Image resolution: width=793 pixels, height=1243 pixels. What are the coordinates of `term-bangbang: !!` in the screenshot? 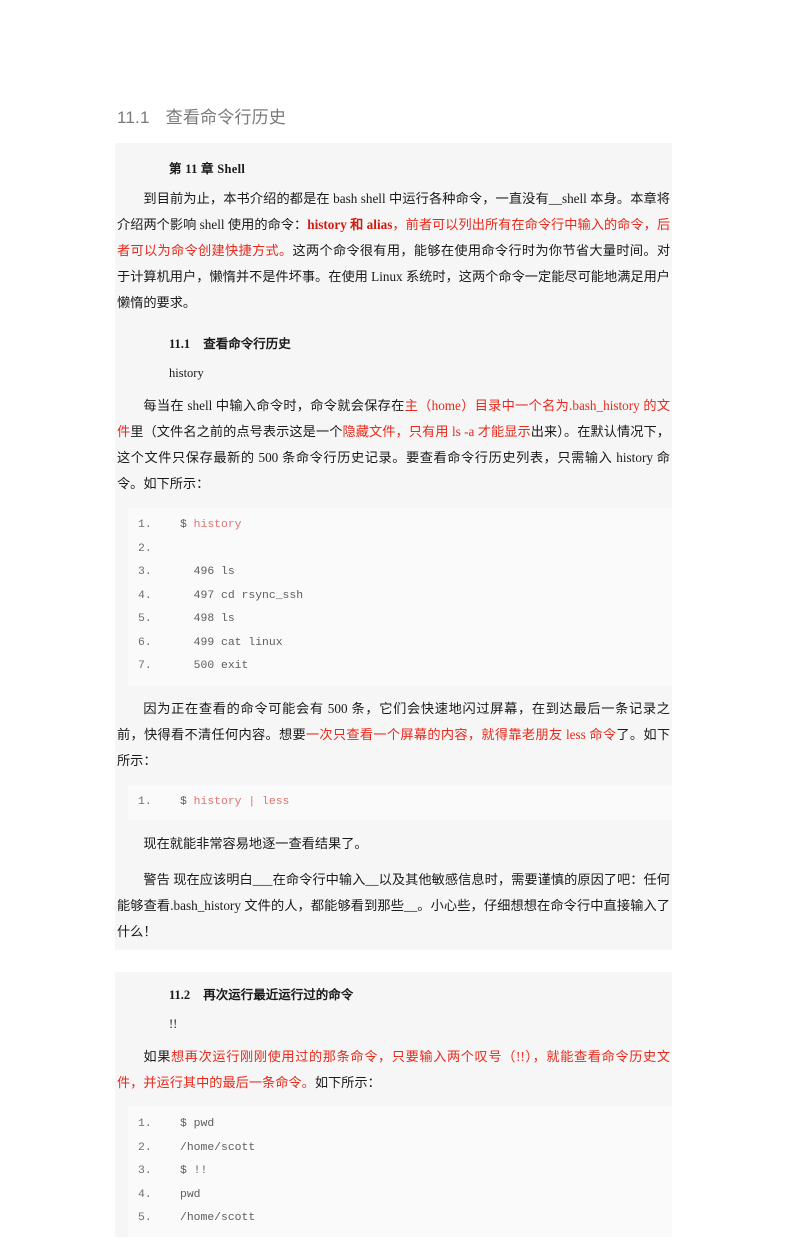 It's located at (173, 1024).